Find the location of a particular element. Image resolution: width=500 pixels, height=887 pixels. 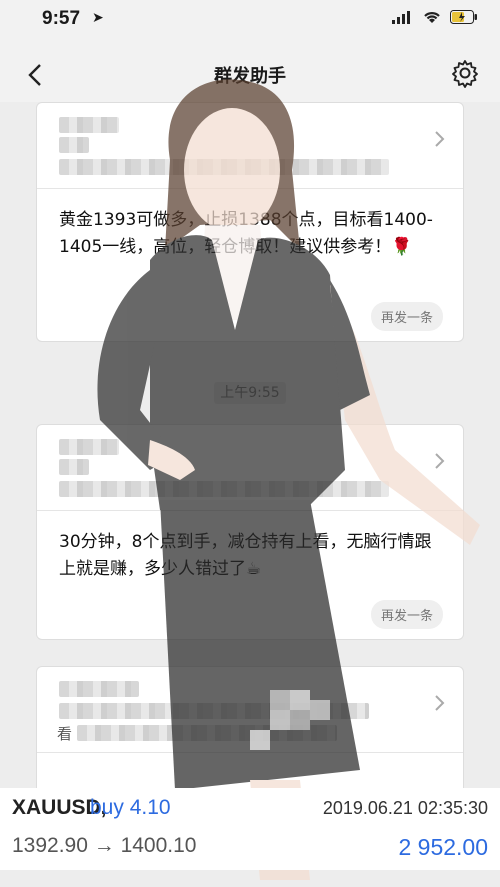

recipient-list: 看 is located at coordinates (250, 710).